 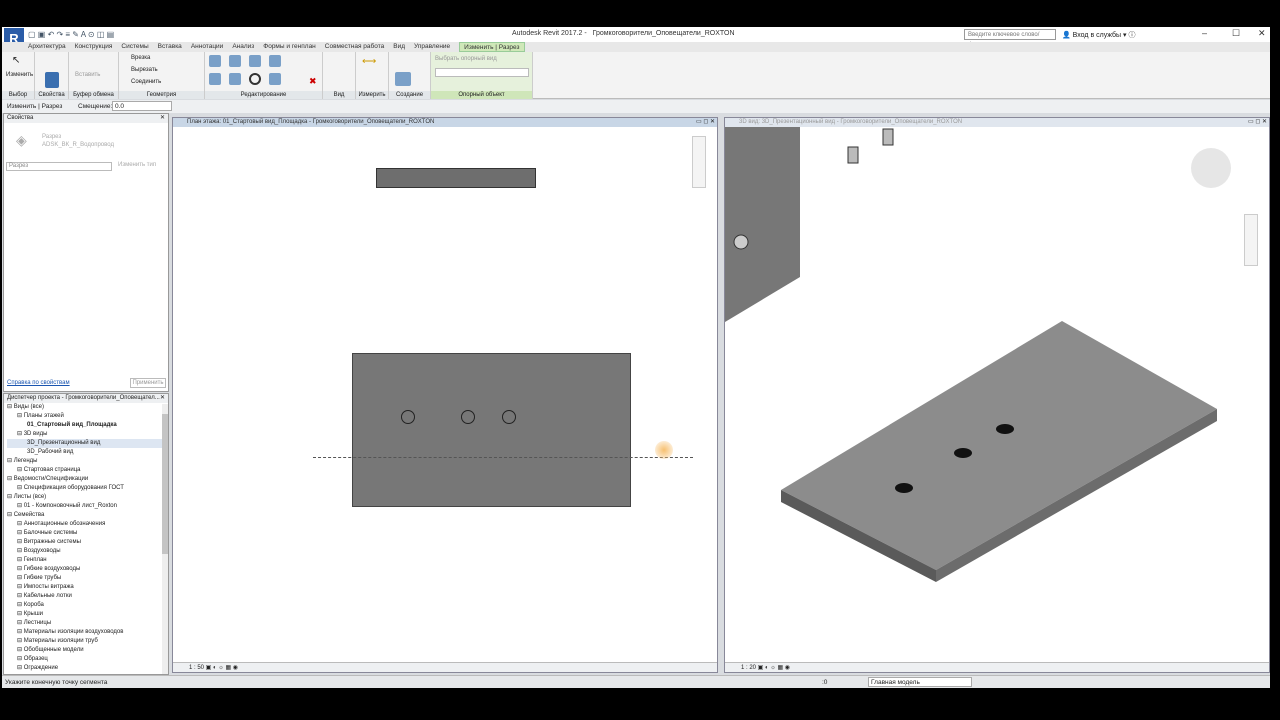 What do you see at coordinates (47, 47) in the screenshot?
I see `tab-0: Архитектура` at bounding box center [47, 47].